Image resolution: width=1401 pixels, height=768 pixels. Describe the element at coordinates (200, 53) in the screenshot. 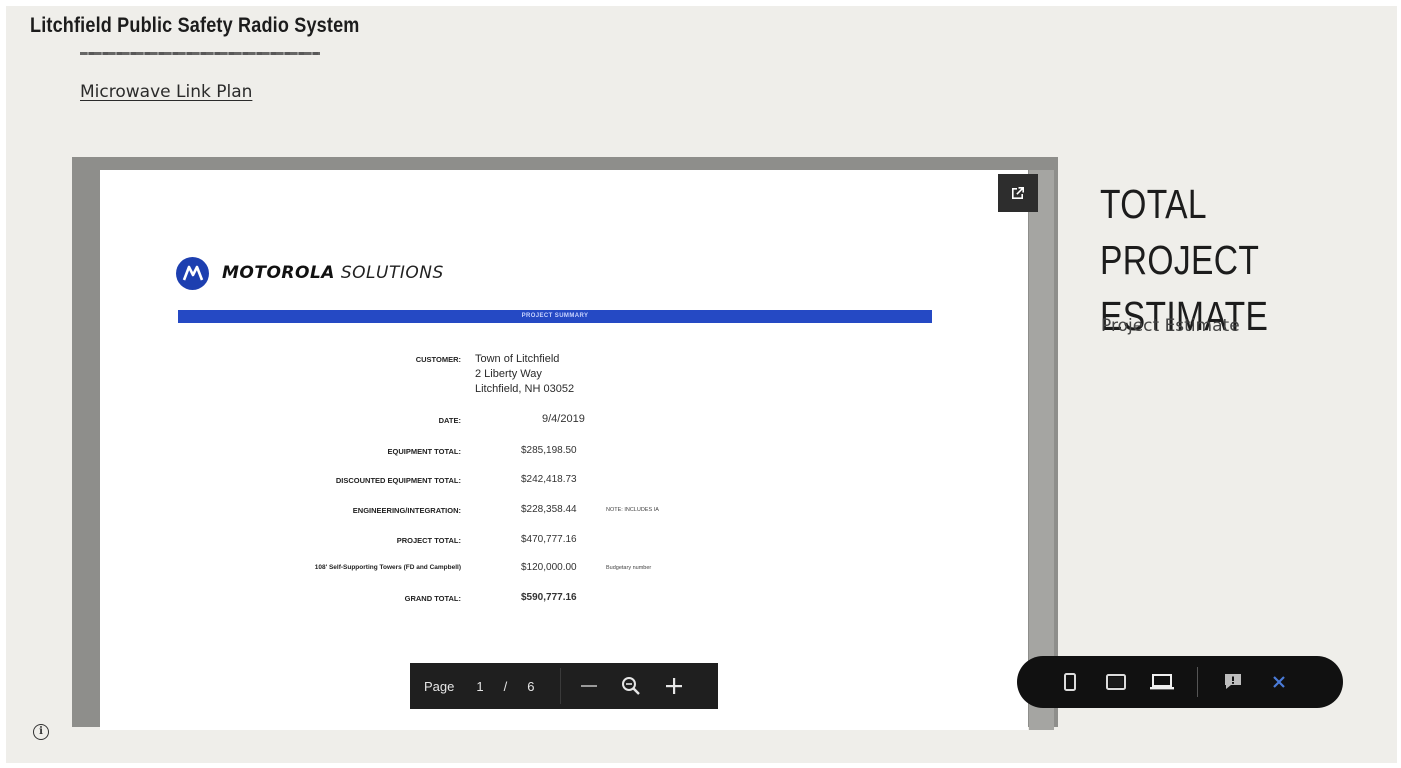

I see `cropped-text-line` at that location.